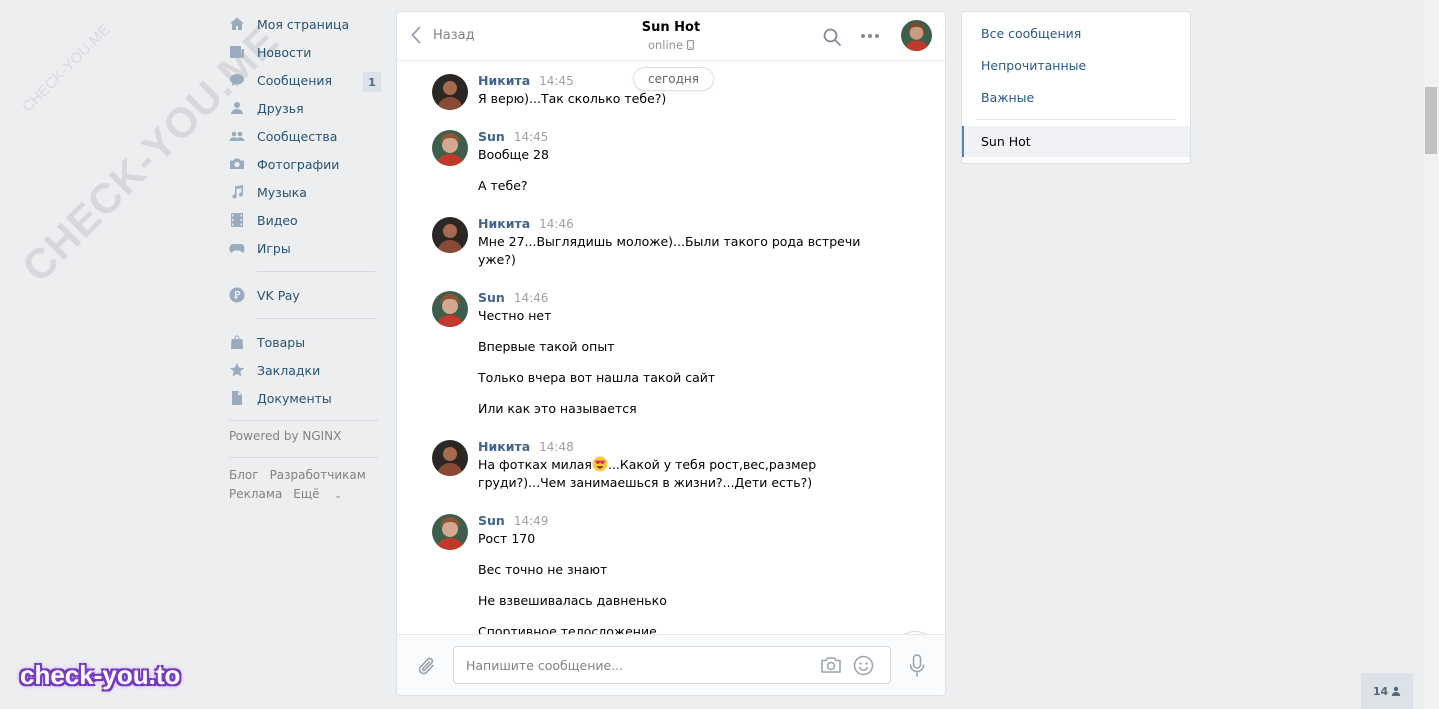 The width and height of the screenshot is (1439, 709). I want to click on nav-label: Музыка, so click(282, 192).